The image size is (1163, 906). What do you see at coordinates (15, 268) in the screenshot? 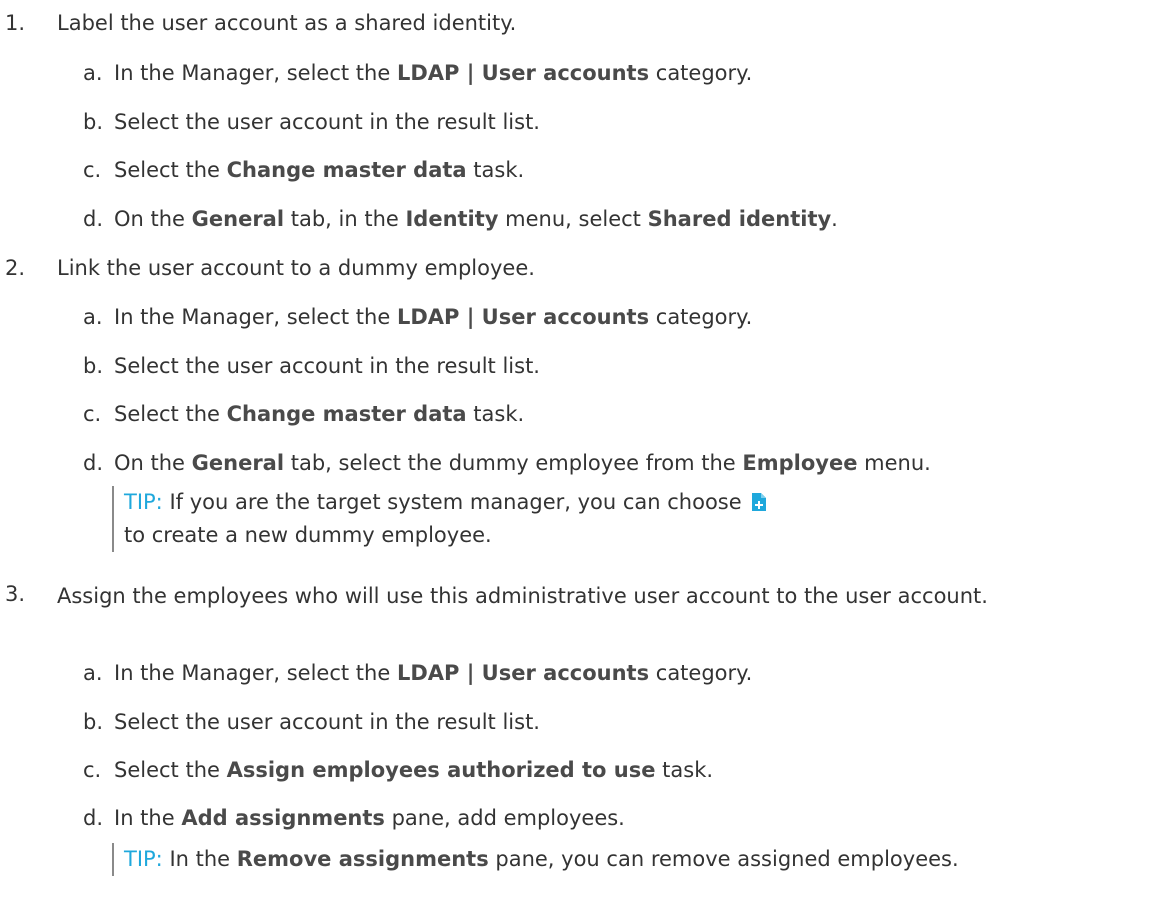
I see `step-number: 2.` at bounding box center [15, 268].